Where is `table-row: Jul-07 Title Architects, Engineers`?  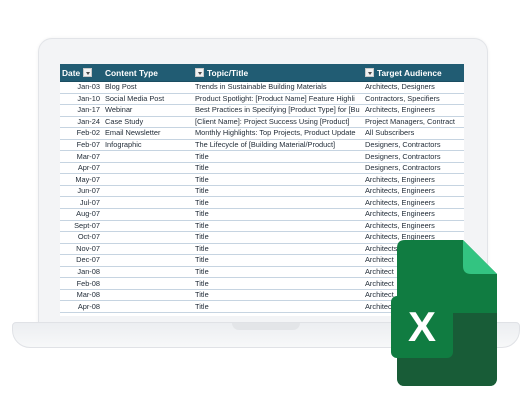
table-row: Jul-07 Title Architects, Engineers is located at coordinates (262, 202).